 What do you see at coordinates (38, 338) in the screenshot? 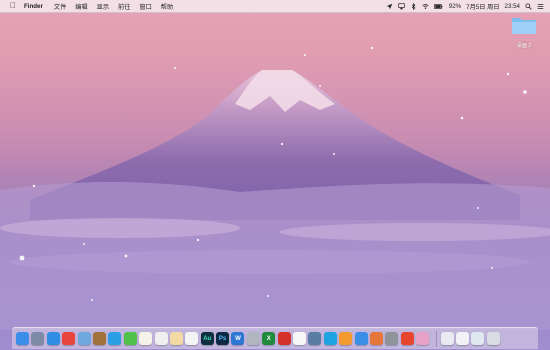
I see `dock-launchpad-icon` at bounding box center [38, 338].